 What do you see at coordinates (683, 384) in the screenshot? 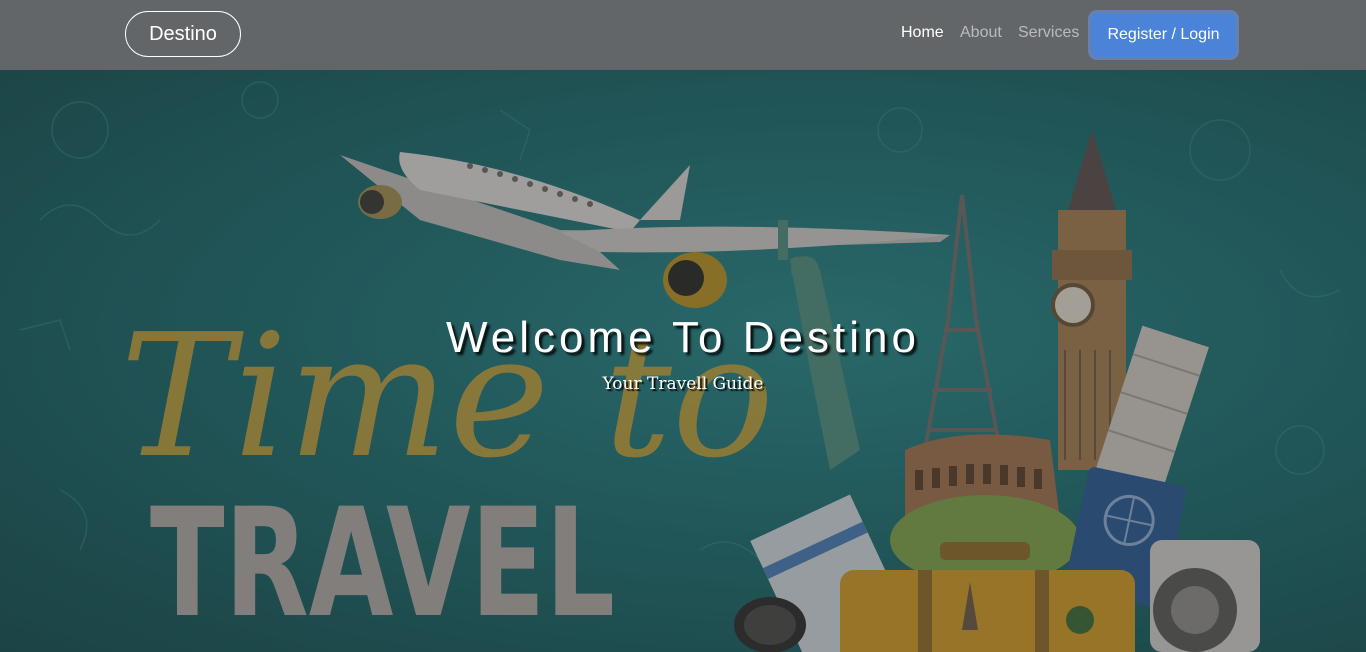
I see `hero-subtitle: Your Travell Guide` at bounding box center [683, 384].